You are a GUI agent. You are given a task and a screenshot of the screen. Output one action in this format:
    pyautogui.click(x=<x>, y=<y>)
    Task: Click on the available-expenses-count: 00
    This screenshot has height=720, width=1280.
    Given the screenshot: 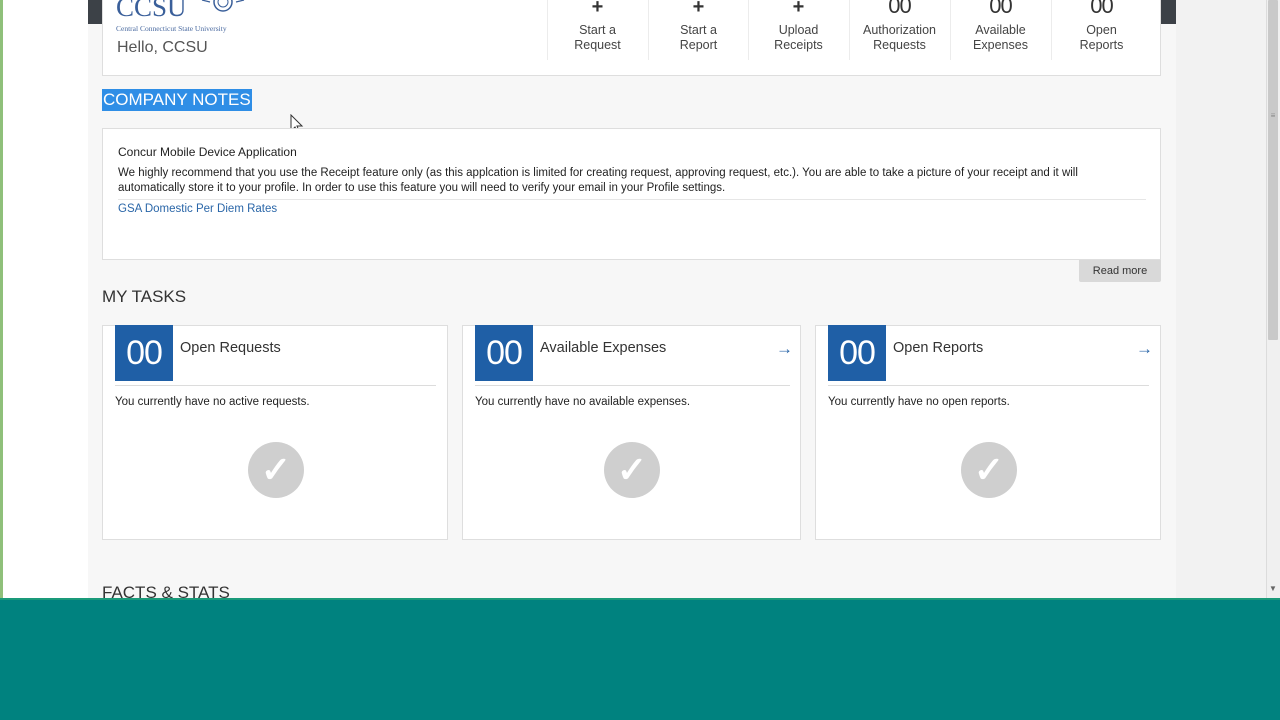 What is the action you would take?
    pyautogui.click(x=1000, y=9)
    